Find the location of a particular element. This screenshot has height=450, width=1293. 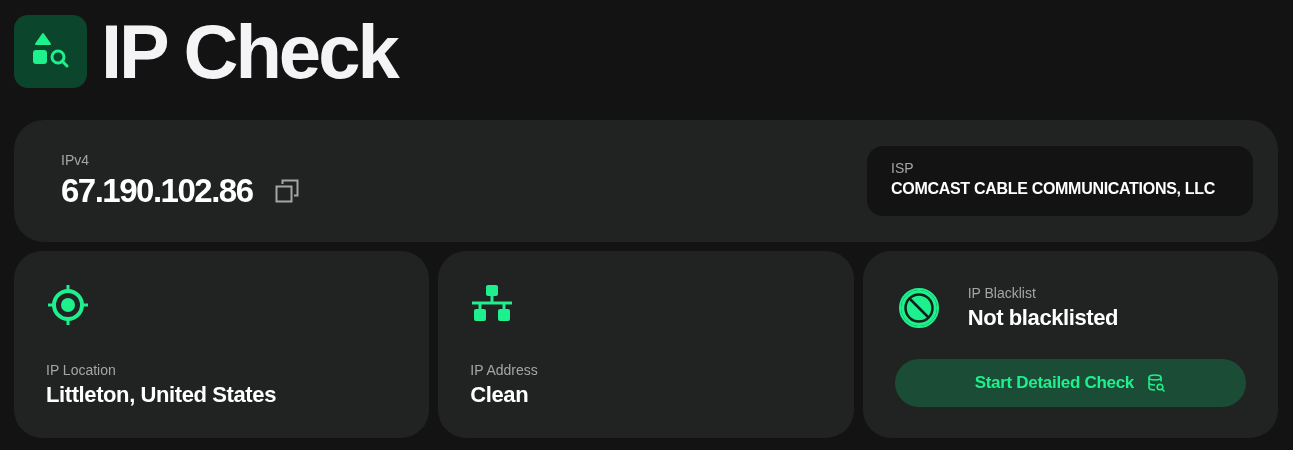

isp-label: ISP is located at coordinates (903, 168).